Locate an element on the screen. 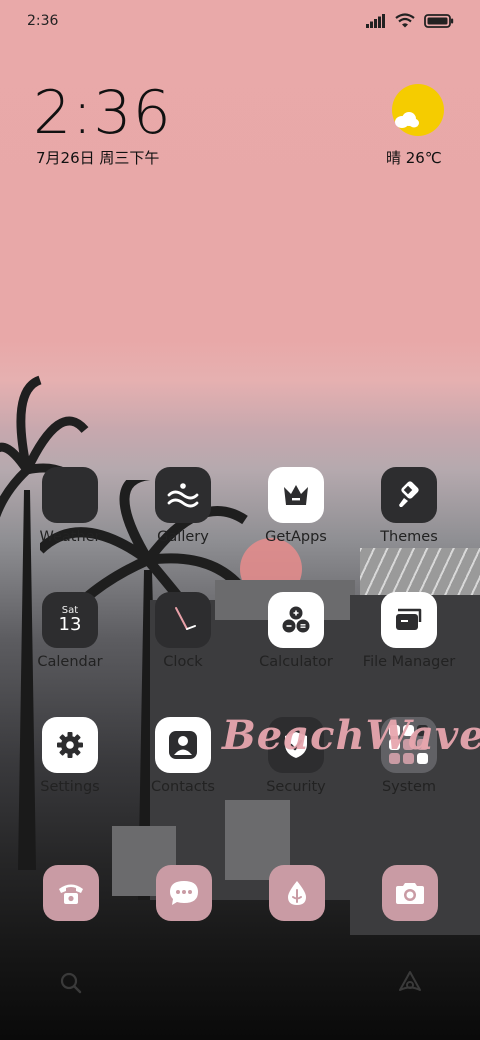 This screenshot has width=480, height=1040. folder-icon is located at coordinates (409, 620).